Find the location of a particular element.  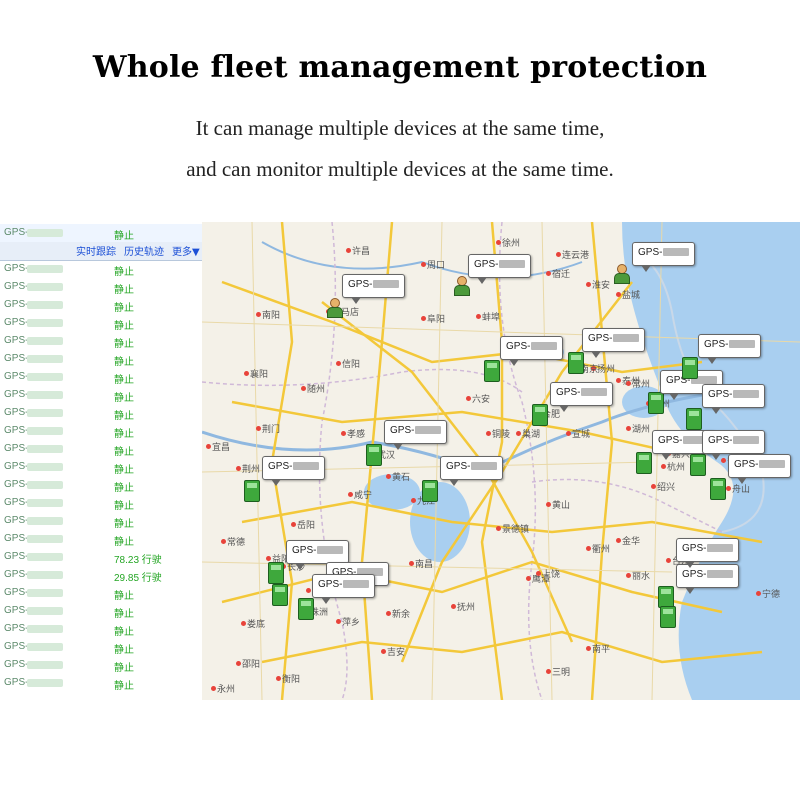

vehicle-list-row: GPS- 78.23 行驶 is located at coordinates (101, 557).